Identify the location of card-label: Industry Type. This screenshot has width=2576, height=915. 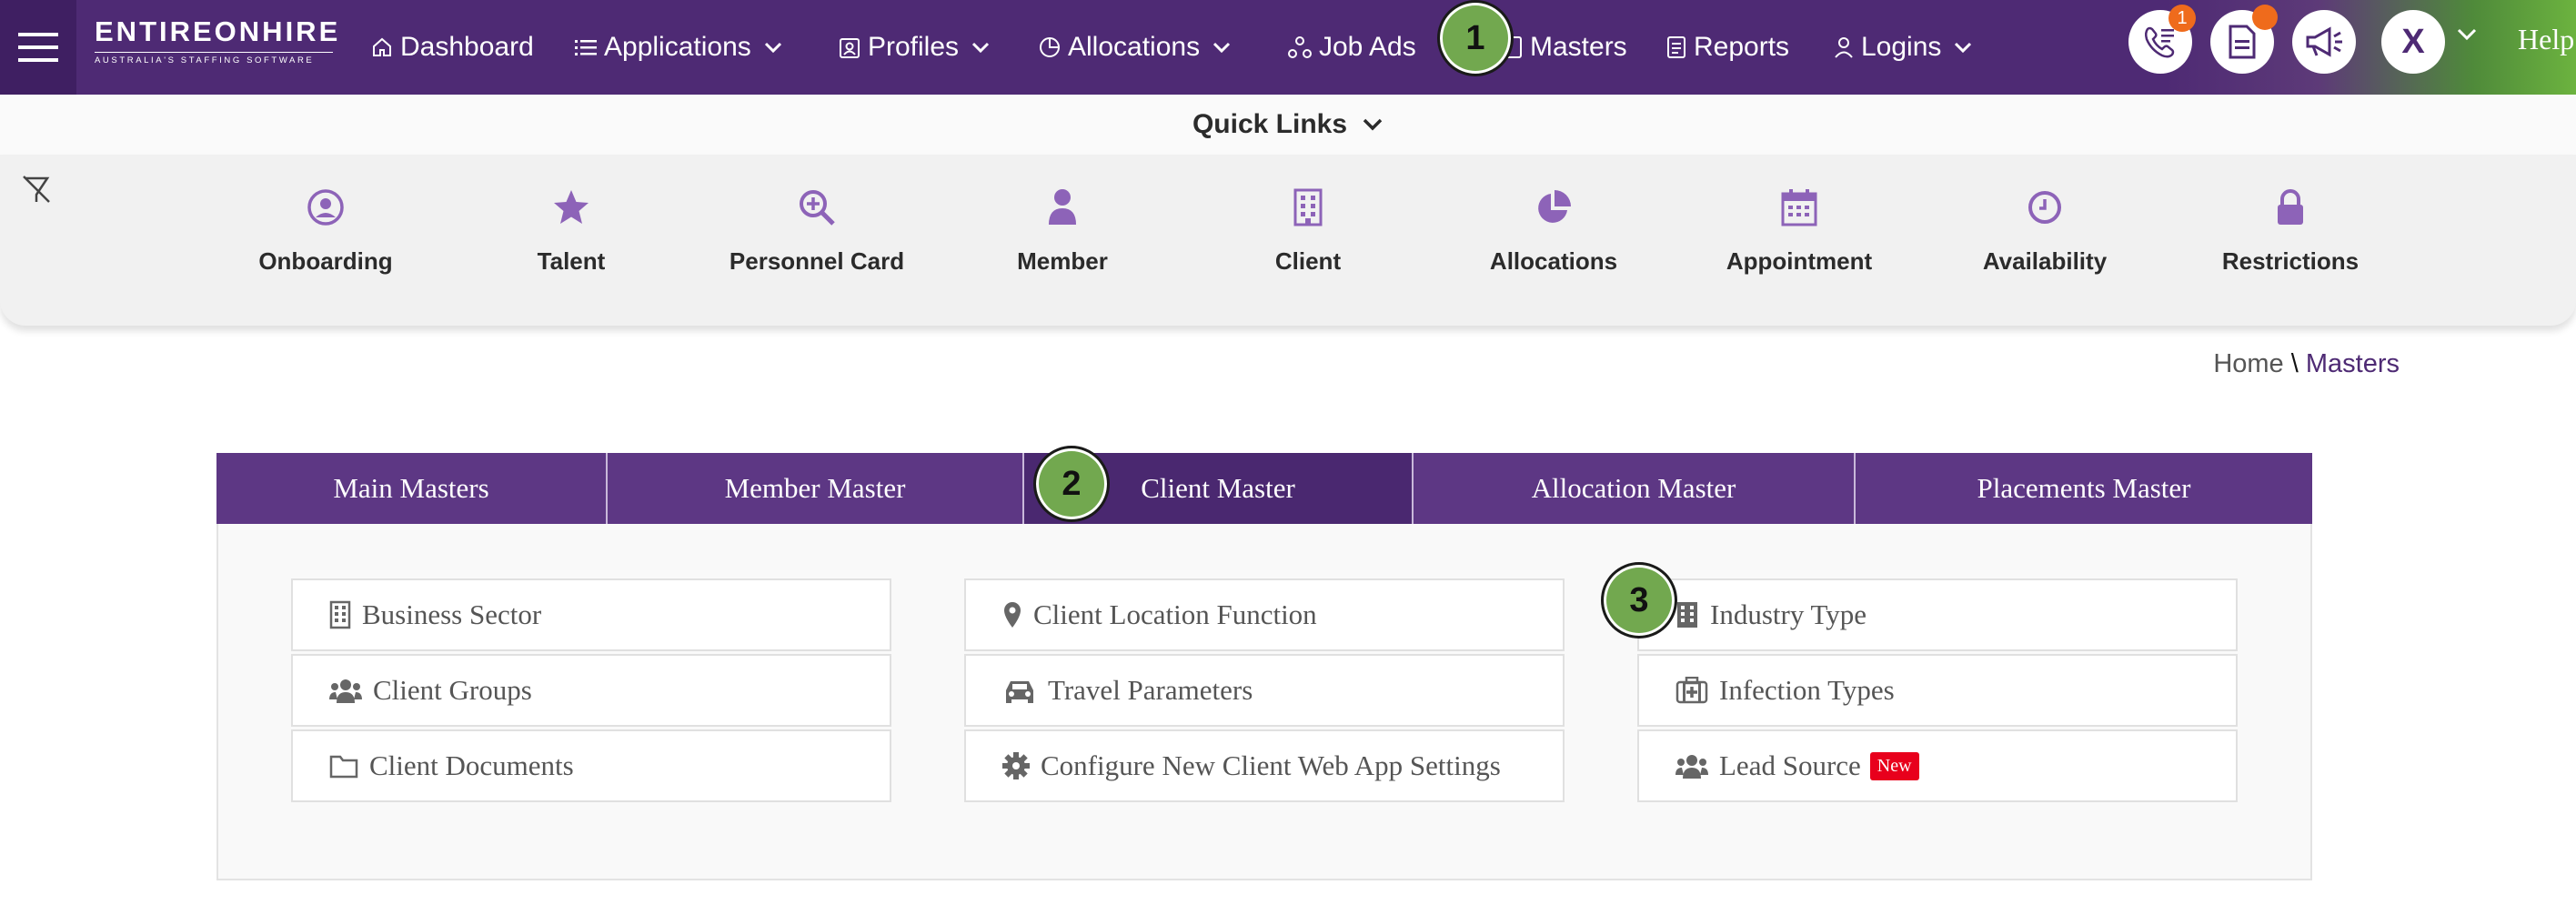
(1788, 614).